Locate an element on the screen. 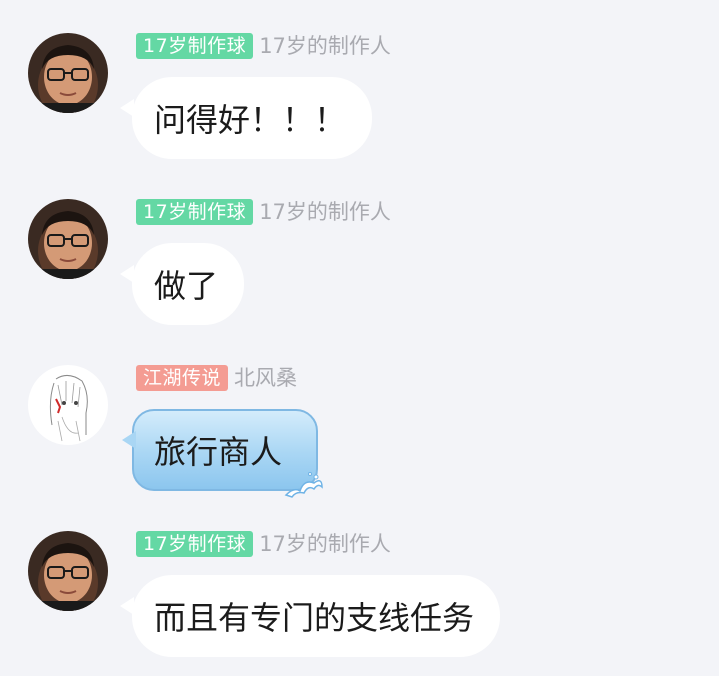 This screenshot has height=676, width=719. message-bubble: 旅行商人 is located at coordinates (222, 453).